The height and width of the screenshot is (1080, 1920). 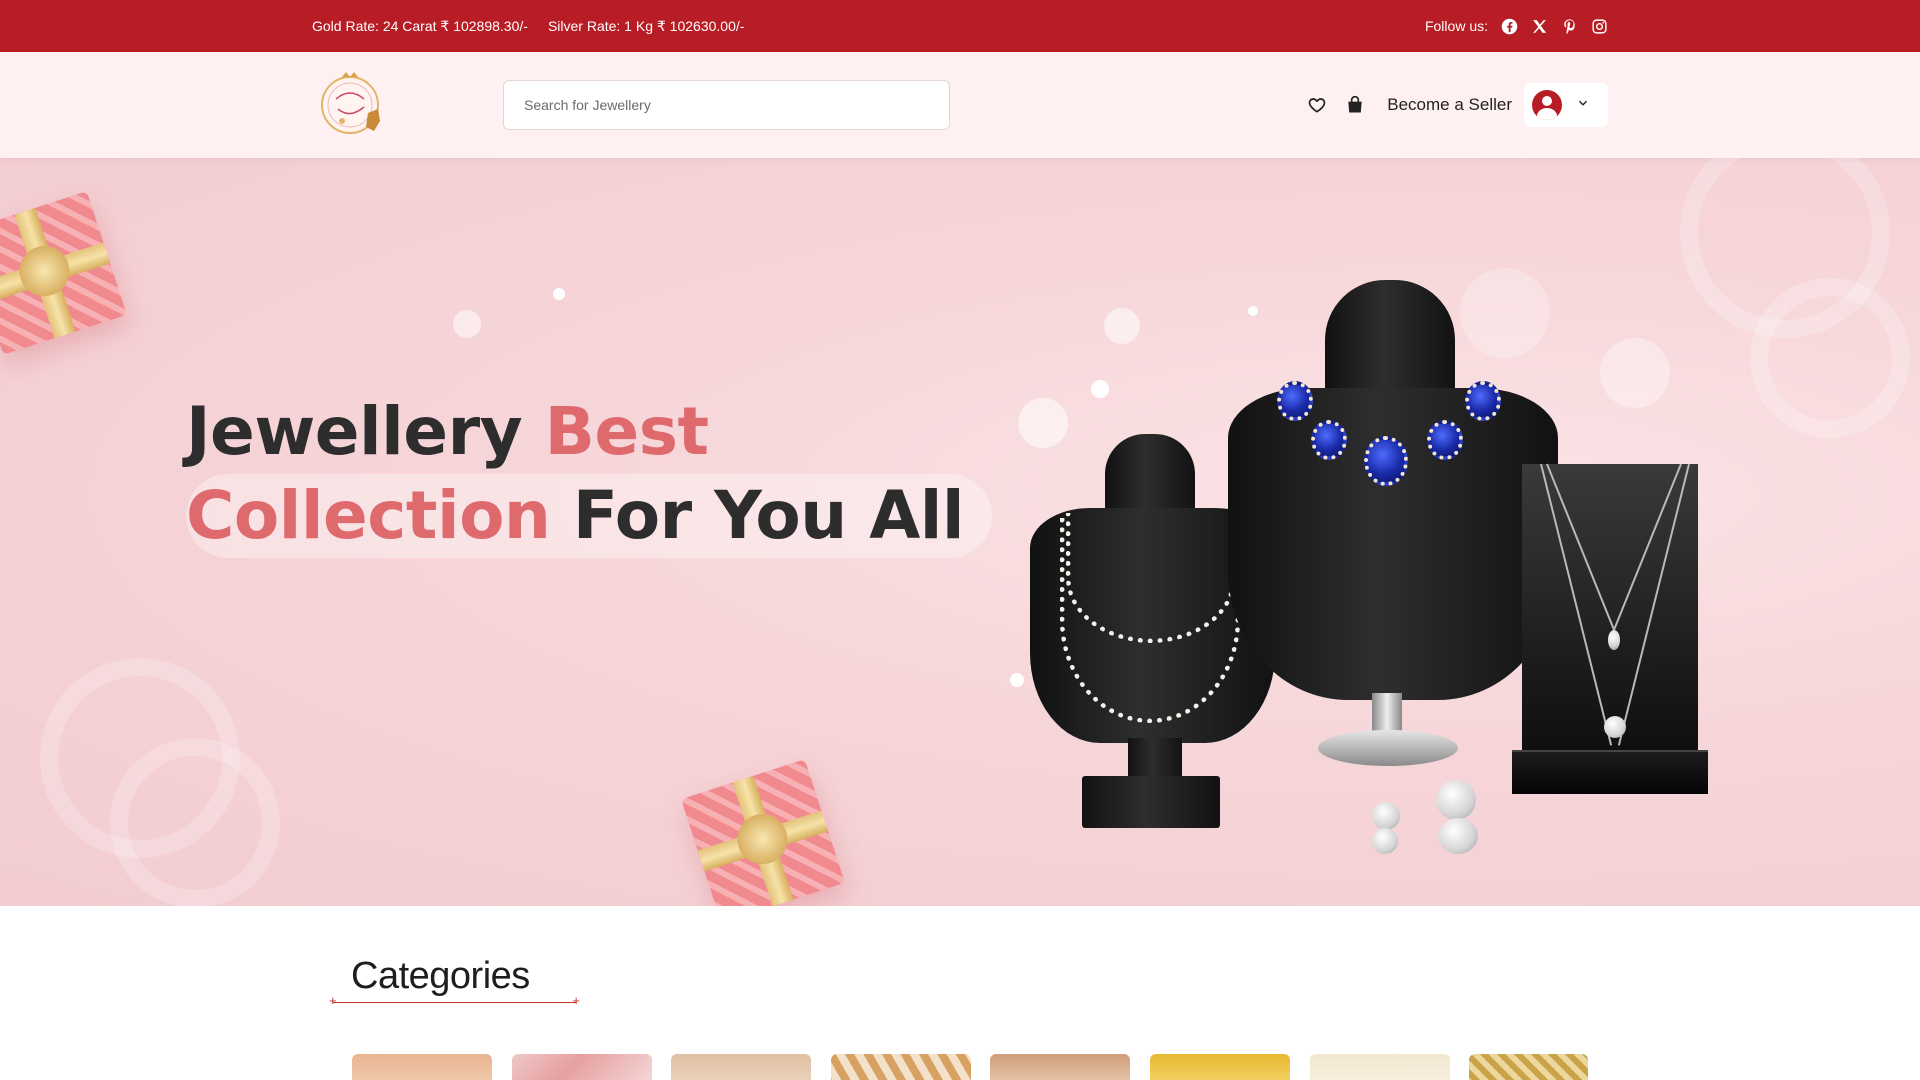 I want to click on pinterest-icon, so click(x=1569, y=26).